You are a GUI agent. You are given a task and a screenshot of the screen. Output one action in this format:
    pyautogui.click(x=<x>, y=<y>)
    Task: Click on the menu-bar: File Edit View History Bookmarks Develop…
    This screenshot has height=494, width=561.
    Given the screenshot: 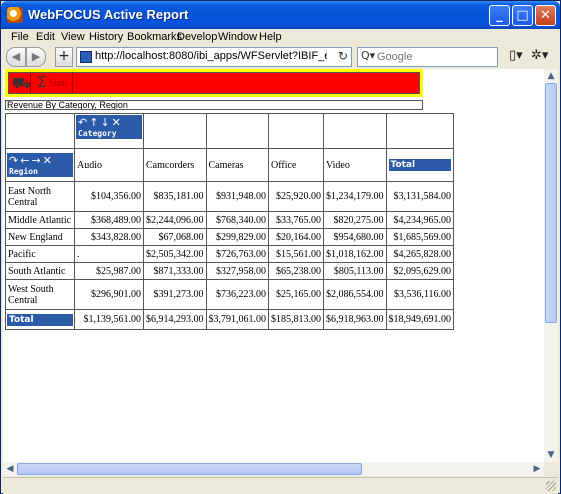 What is the action you would take?
    pyautogui.click(x=280, y=38)
    